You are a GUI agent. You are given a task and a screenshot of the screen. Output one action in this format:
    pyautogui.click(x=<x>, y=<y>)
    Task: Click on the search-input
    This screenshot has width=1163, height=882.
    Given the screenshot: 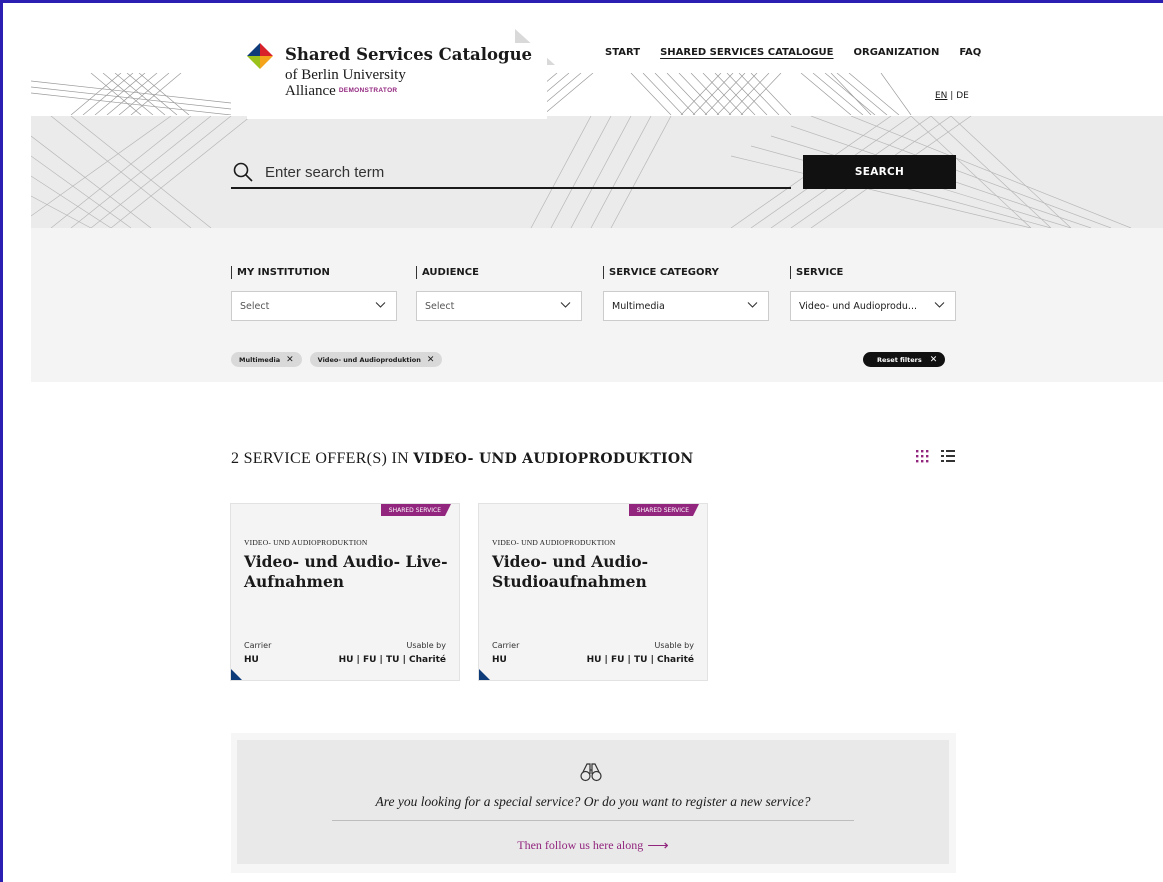 What is the action you would take?
    pyautogui.click(x=515, y=172)
    